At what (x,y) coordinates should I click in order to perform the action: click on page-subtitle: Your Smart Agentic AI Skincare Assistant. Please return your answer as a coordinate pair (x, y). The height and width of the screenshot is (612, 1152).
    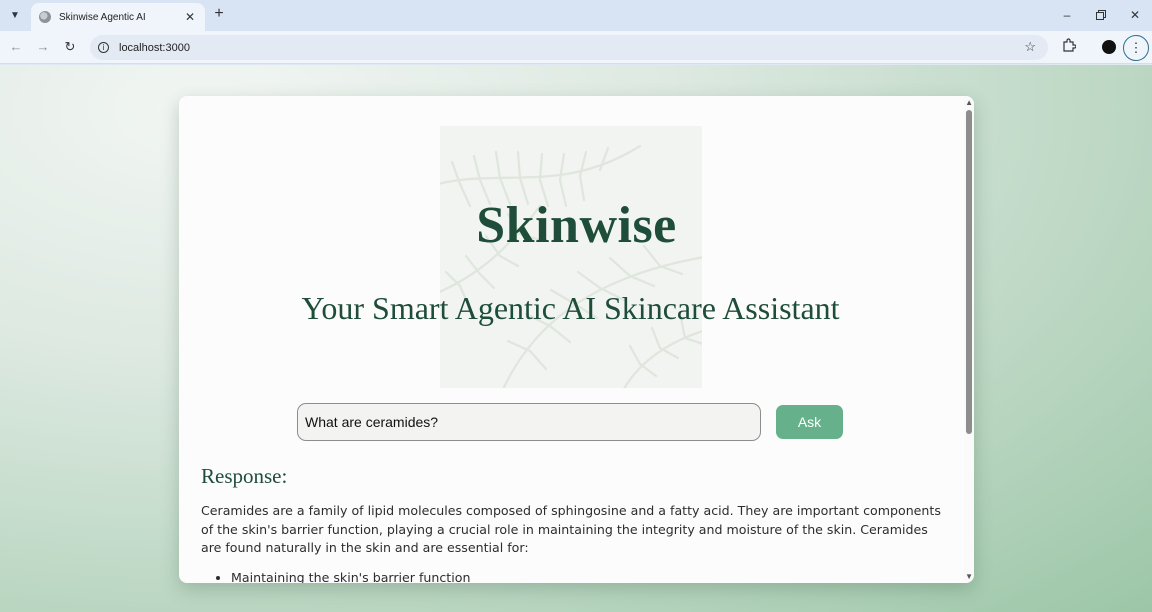
    Looking at the image, I should click on (570, 308).